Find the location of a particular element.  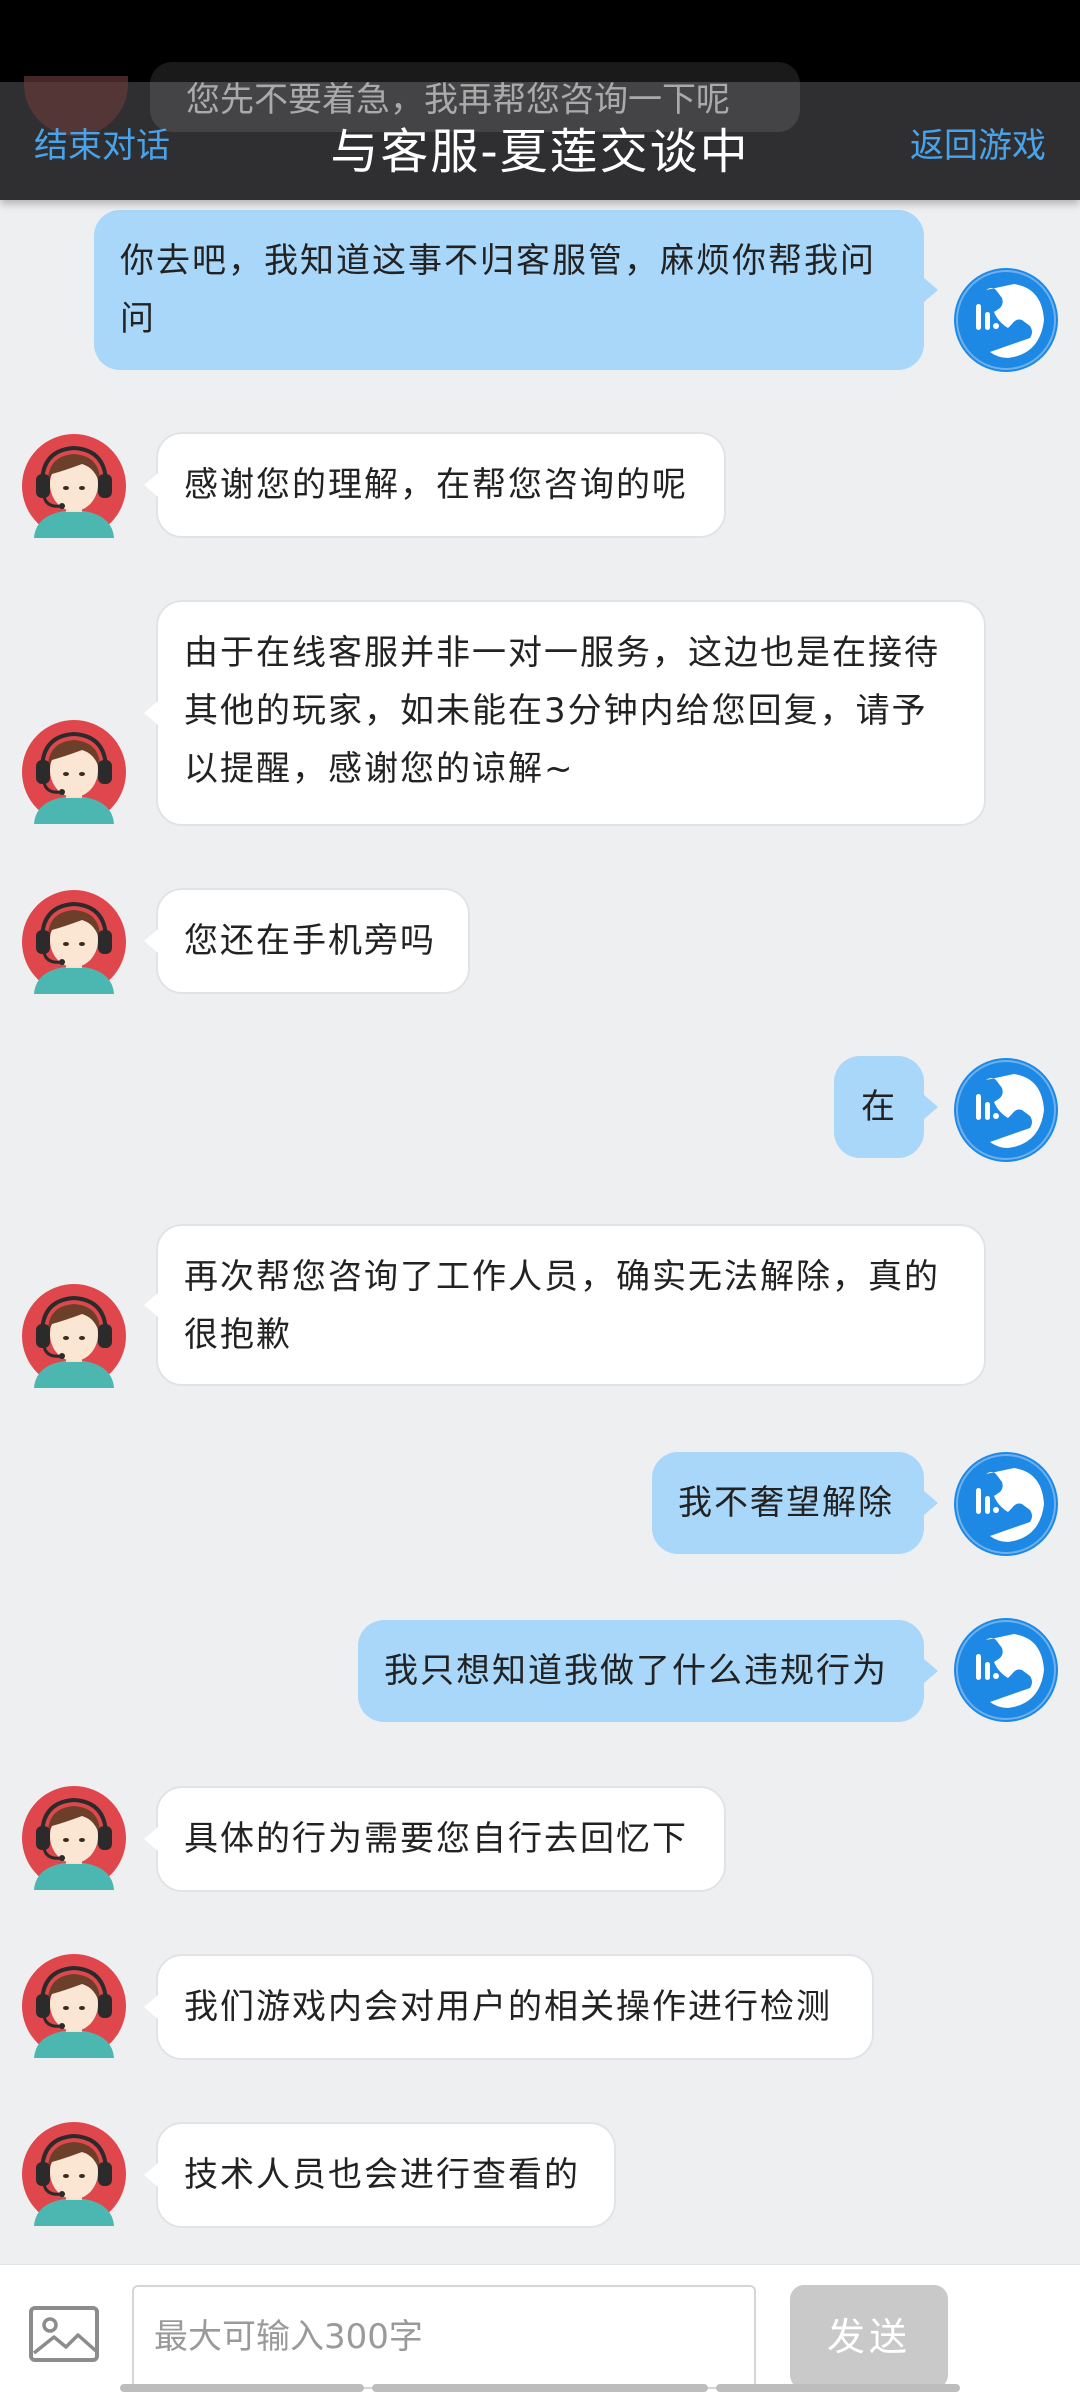

message-input is located at coordinates (444, 2337).